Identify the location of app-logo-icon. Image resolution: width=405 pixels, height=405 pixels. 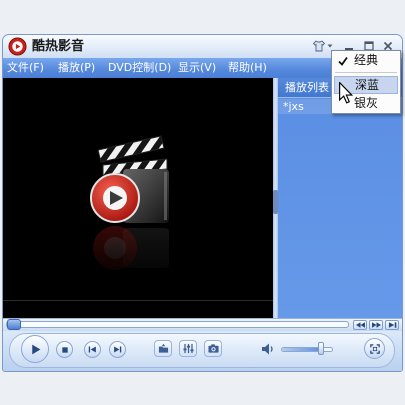
(17, 46).